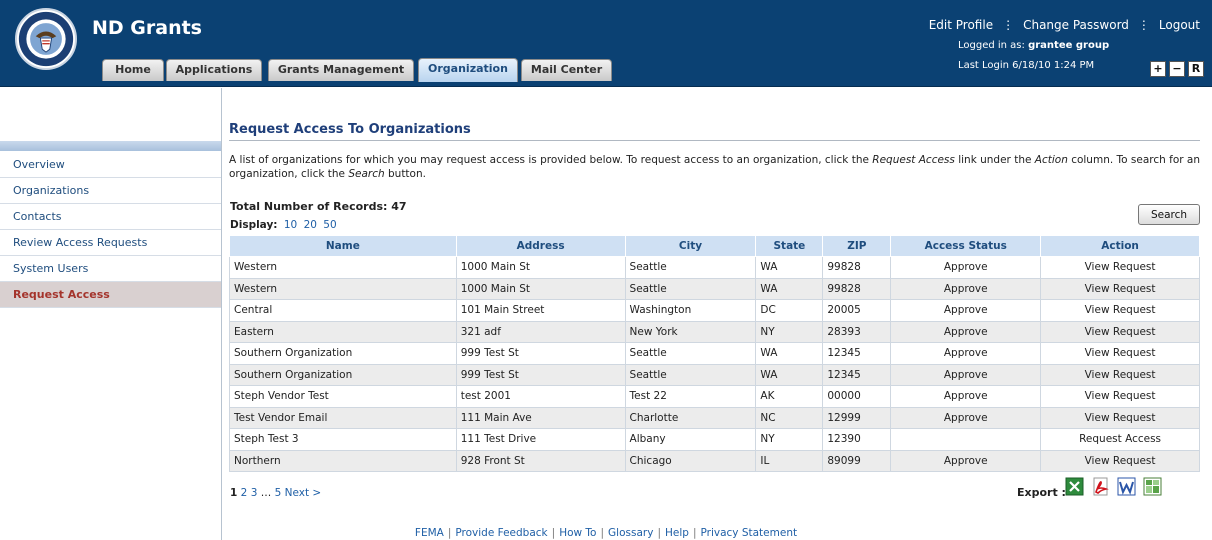  What do you see at coordinates (290, 225) in the screenshot?
I see `display-10-link: 10` at bounding box center [290, 225].